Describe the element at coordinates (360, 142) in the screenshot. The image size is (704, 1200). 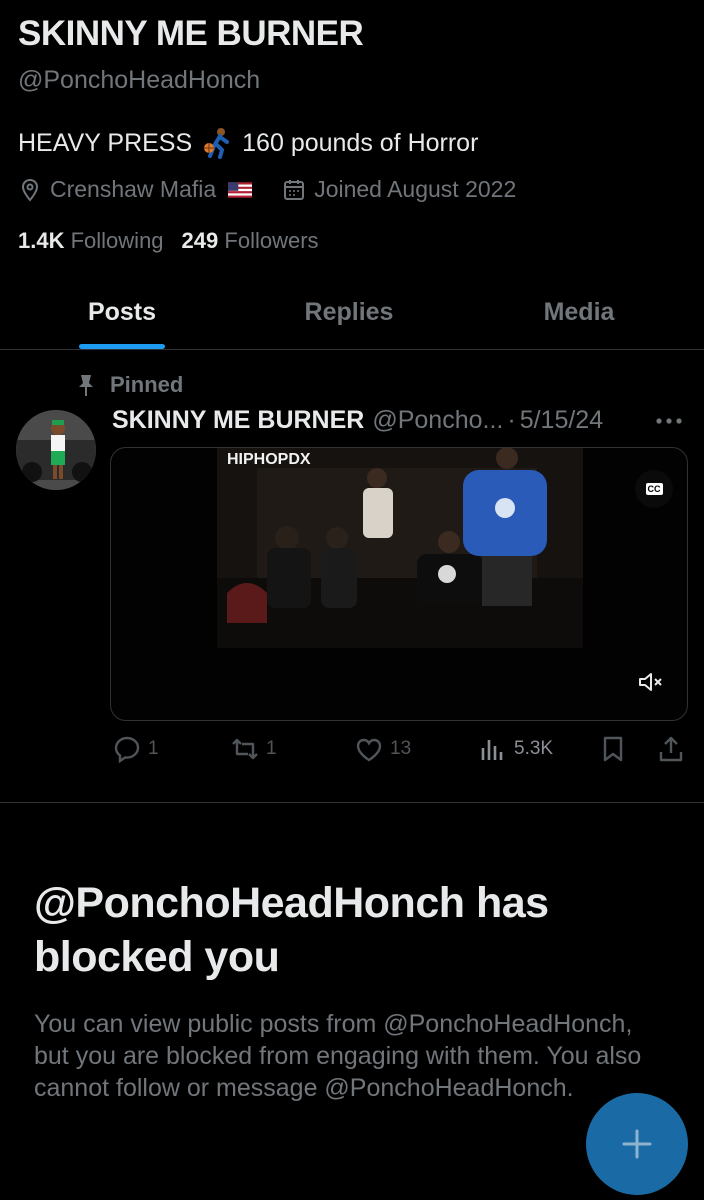
I see `bio-text-end: 160 pounds of Horror` at that location.